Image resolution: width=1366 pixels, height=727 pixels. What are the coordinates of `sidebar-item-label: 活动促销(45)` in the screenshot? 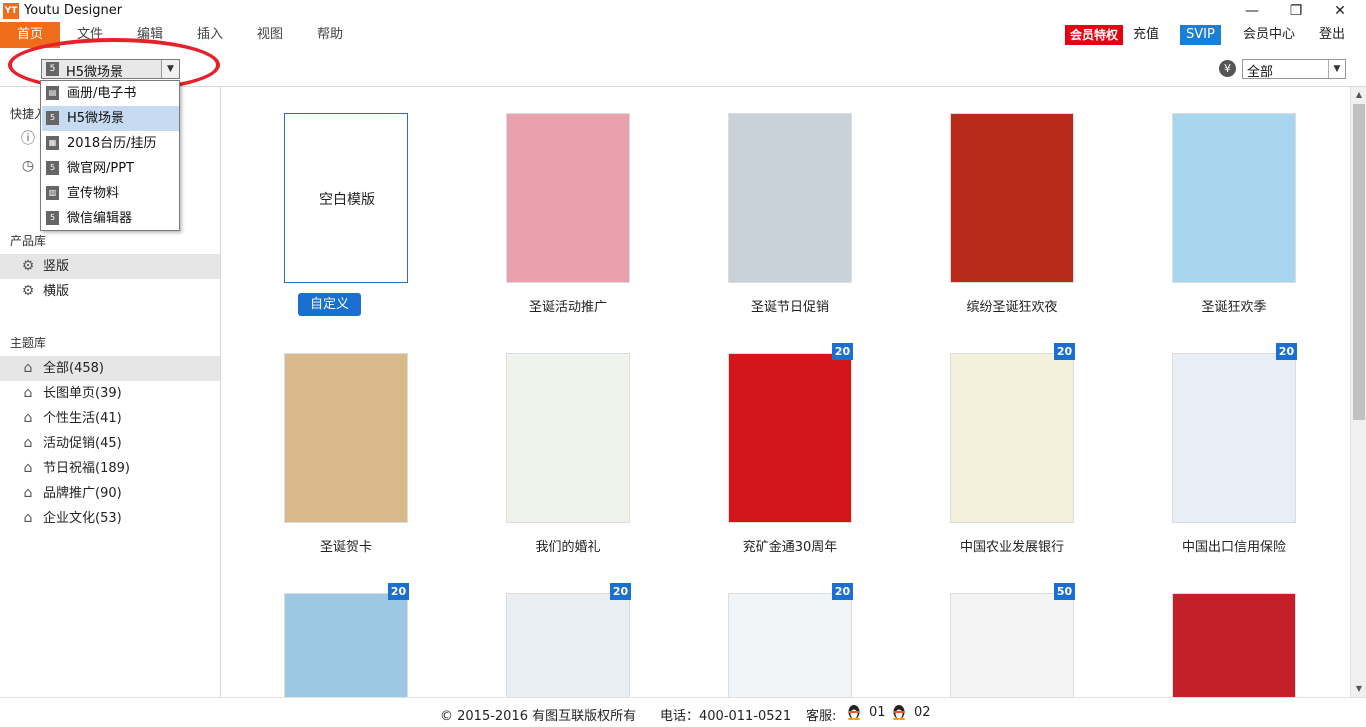 It's located at (82, 443).